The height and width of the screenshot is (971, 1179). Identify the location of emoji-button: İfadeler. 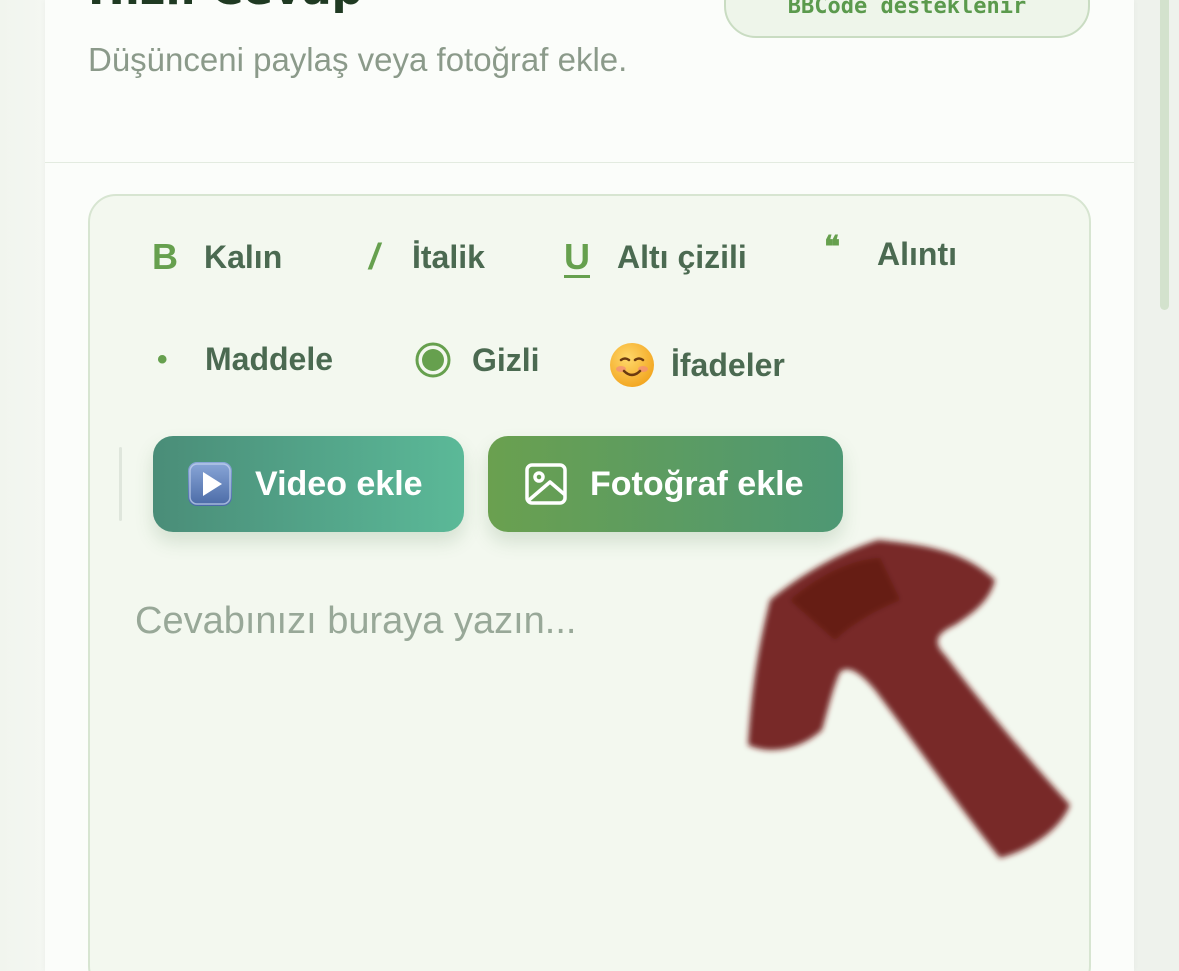
(696, 365).